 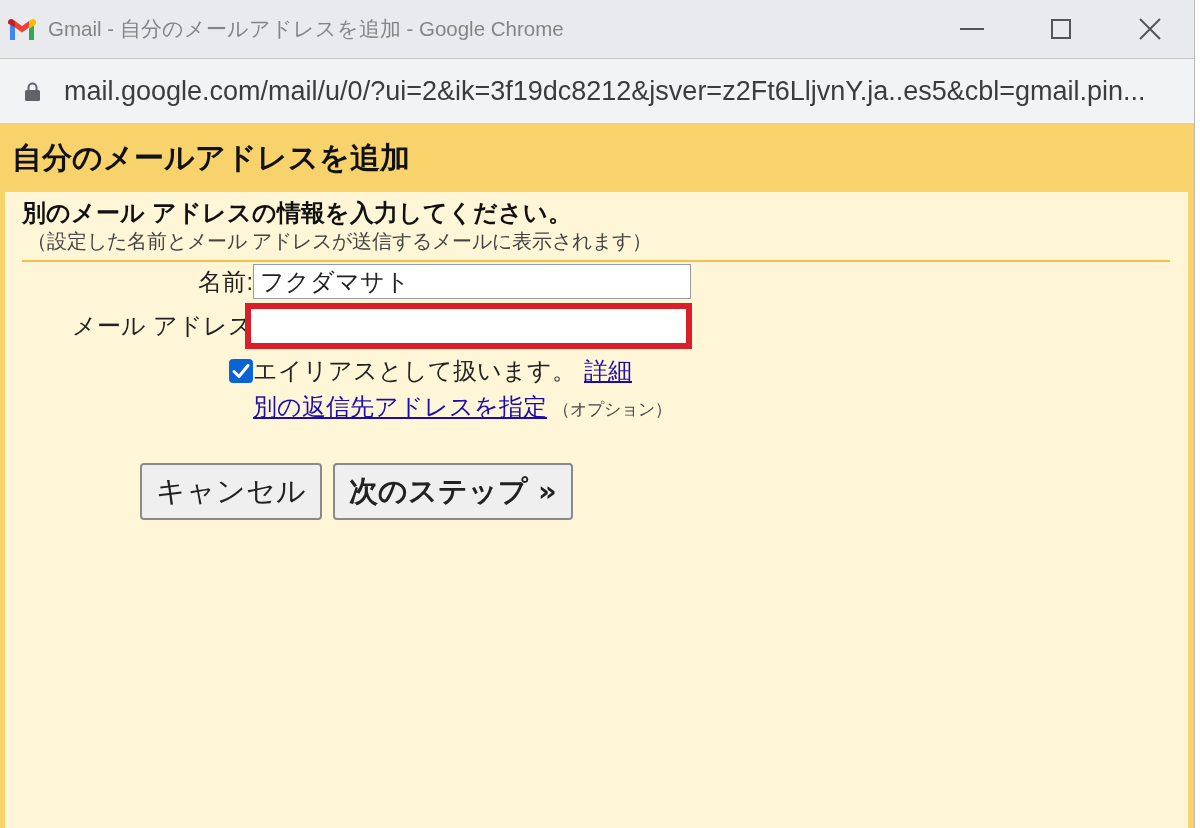 I want to click on cancel-button: キャンセル, so click(x=231, y=491).